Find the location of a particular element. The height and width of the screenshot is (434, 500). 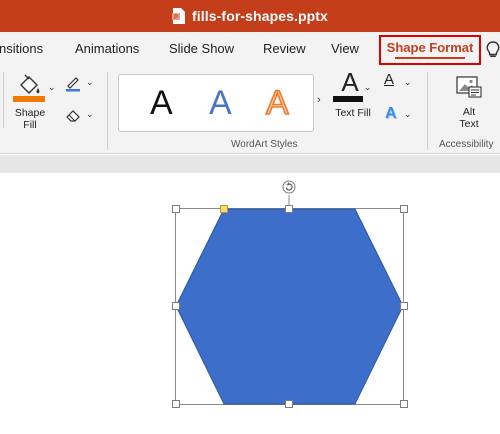

wordart-styles-gallery: A A A is located at coordinates (216, 103).